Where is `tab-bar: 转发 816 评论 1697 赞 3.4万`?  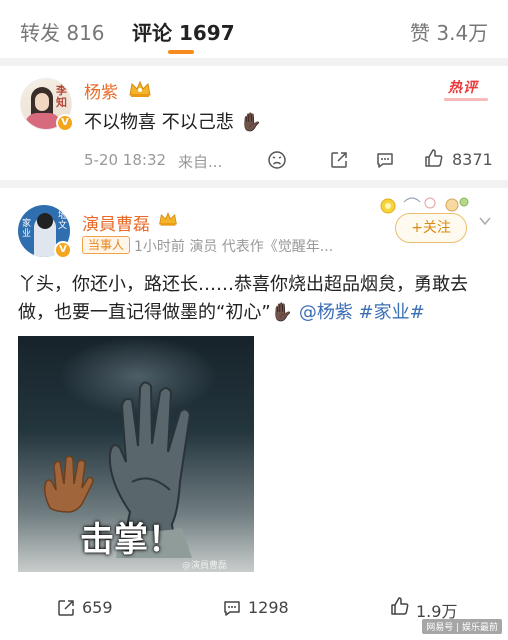
tab-bar: 转发 816 评论 1697 赞 3.4万 is located at coordinates (254, 29).